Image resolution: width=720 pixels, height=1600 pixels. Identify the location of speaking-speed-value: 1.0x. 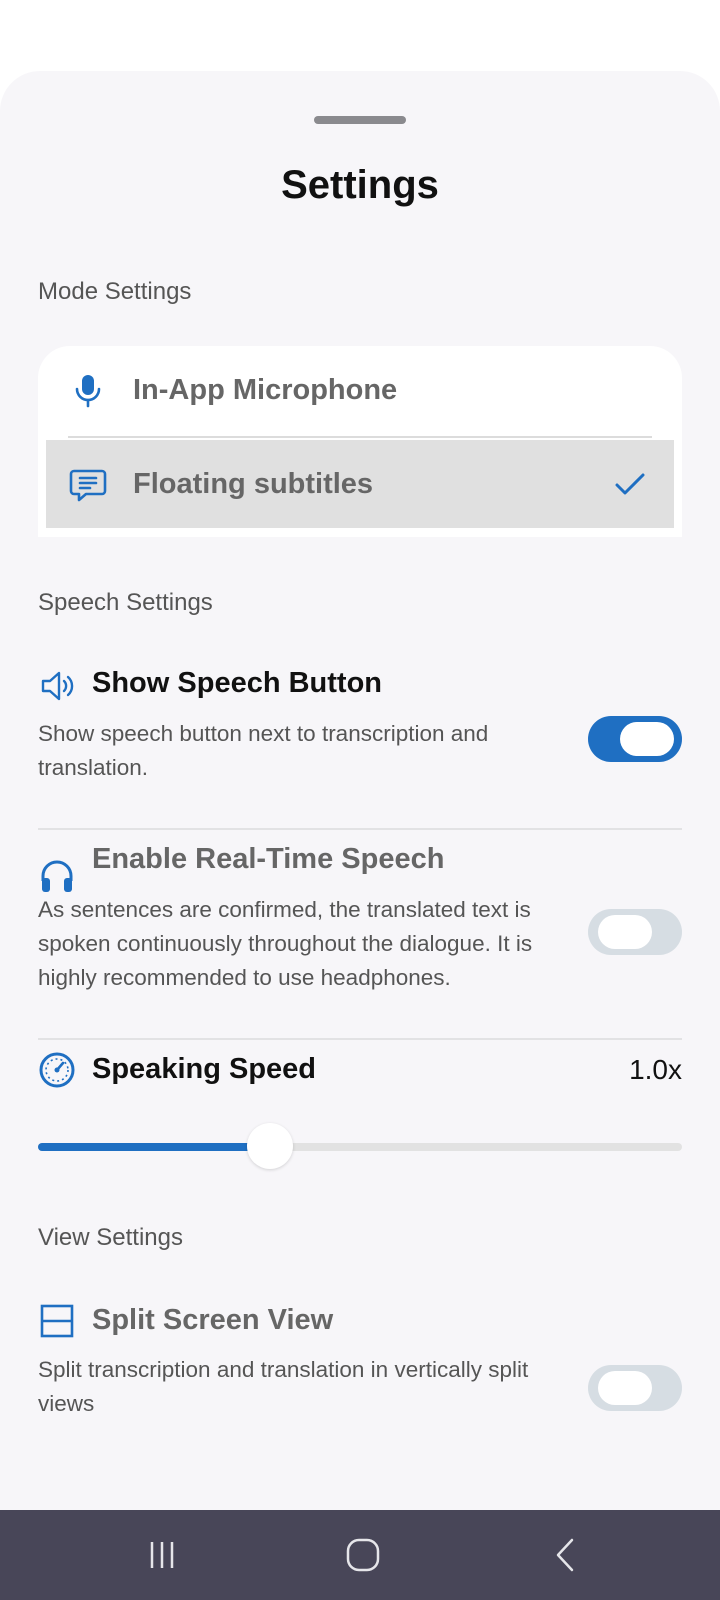
(655, 1069).